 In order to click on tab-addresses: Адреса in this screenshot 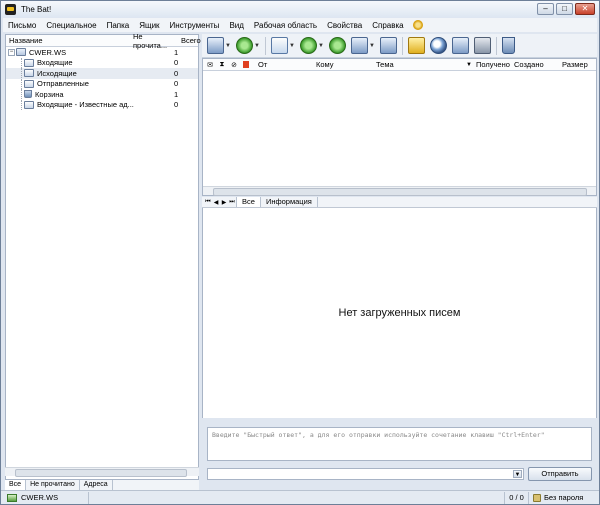, I will do `click(96, 485)`.